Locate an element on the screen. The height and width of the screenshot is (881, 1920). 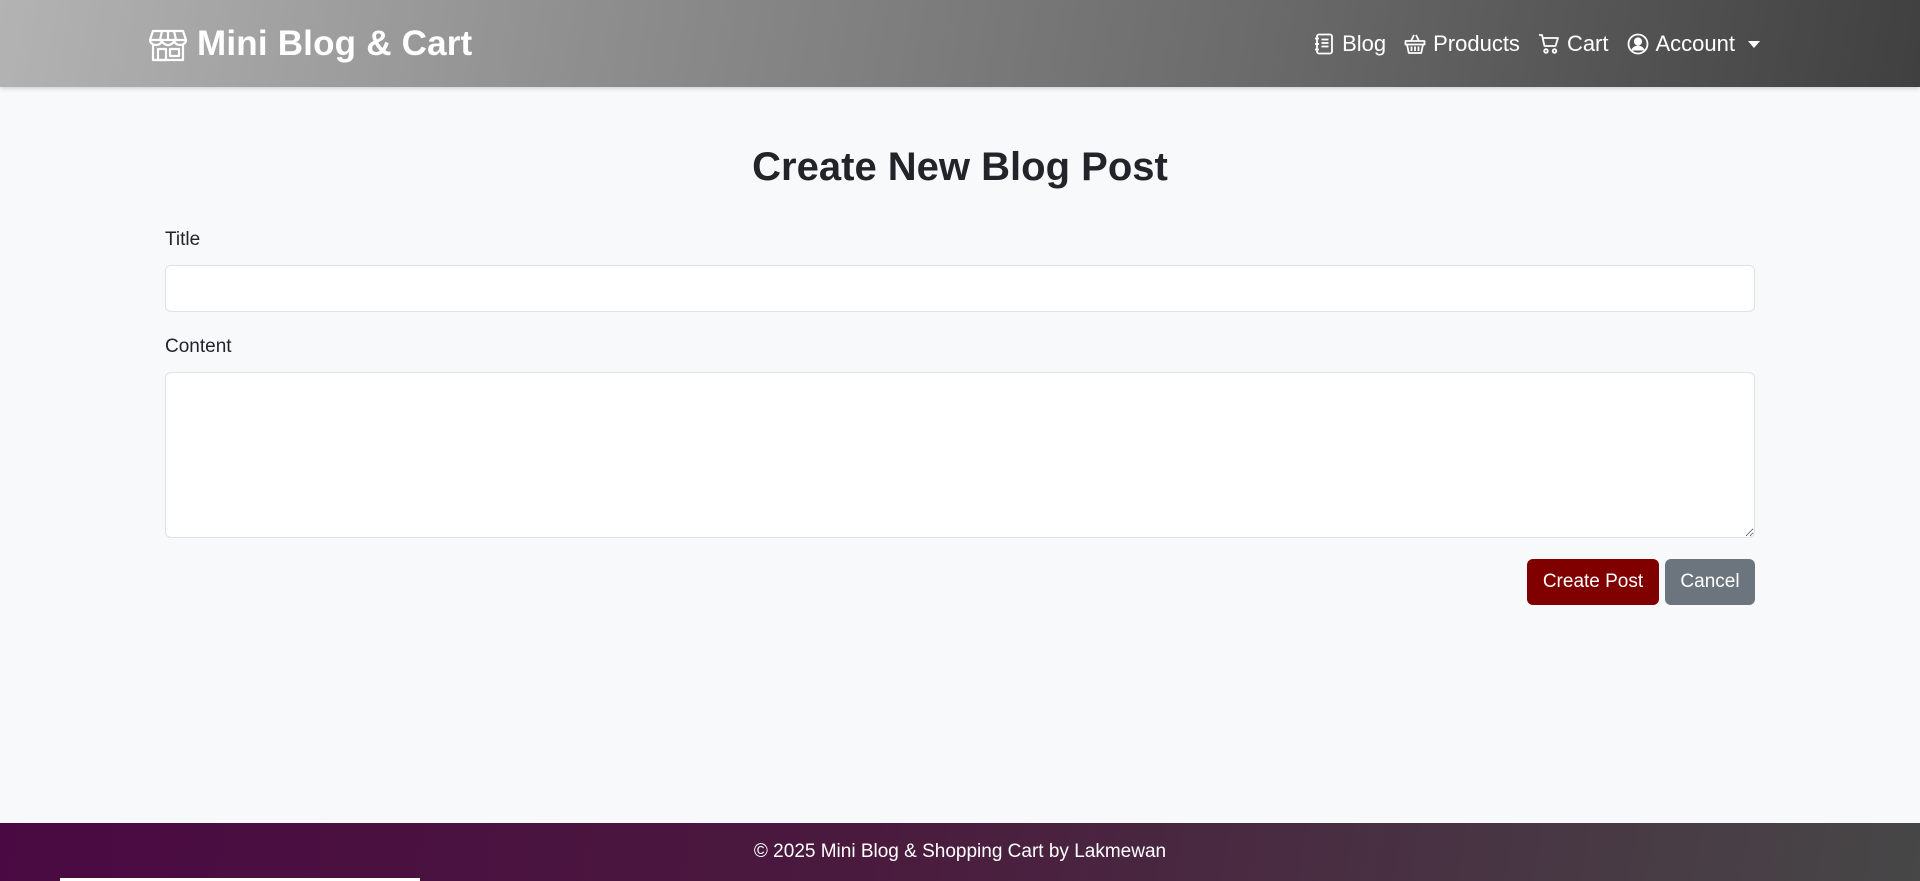
nav-item-cart: Cart is located at coordinates (1573, 44).